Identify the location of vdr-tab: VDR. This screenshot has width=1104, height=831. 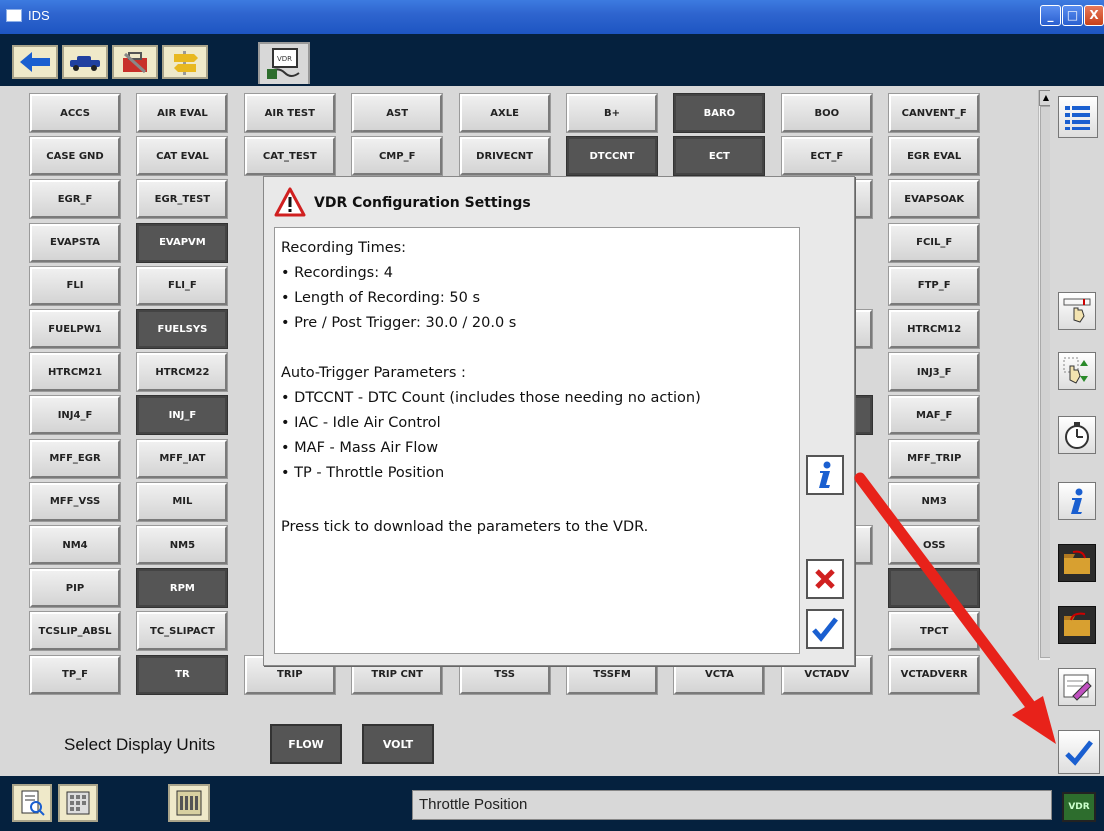
(284, 63).